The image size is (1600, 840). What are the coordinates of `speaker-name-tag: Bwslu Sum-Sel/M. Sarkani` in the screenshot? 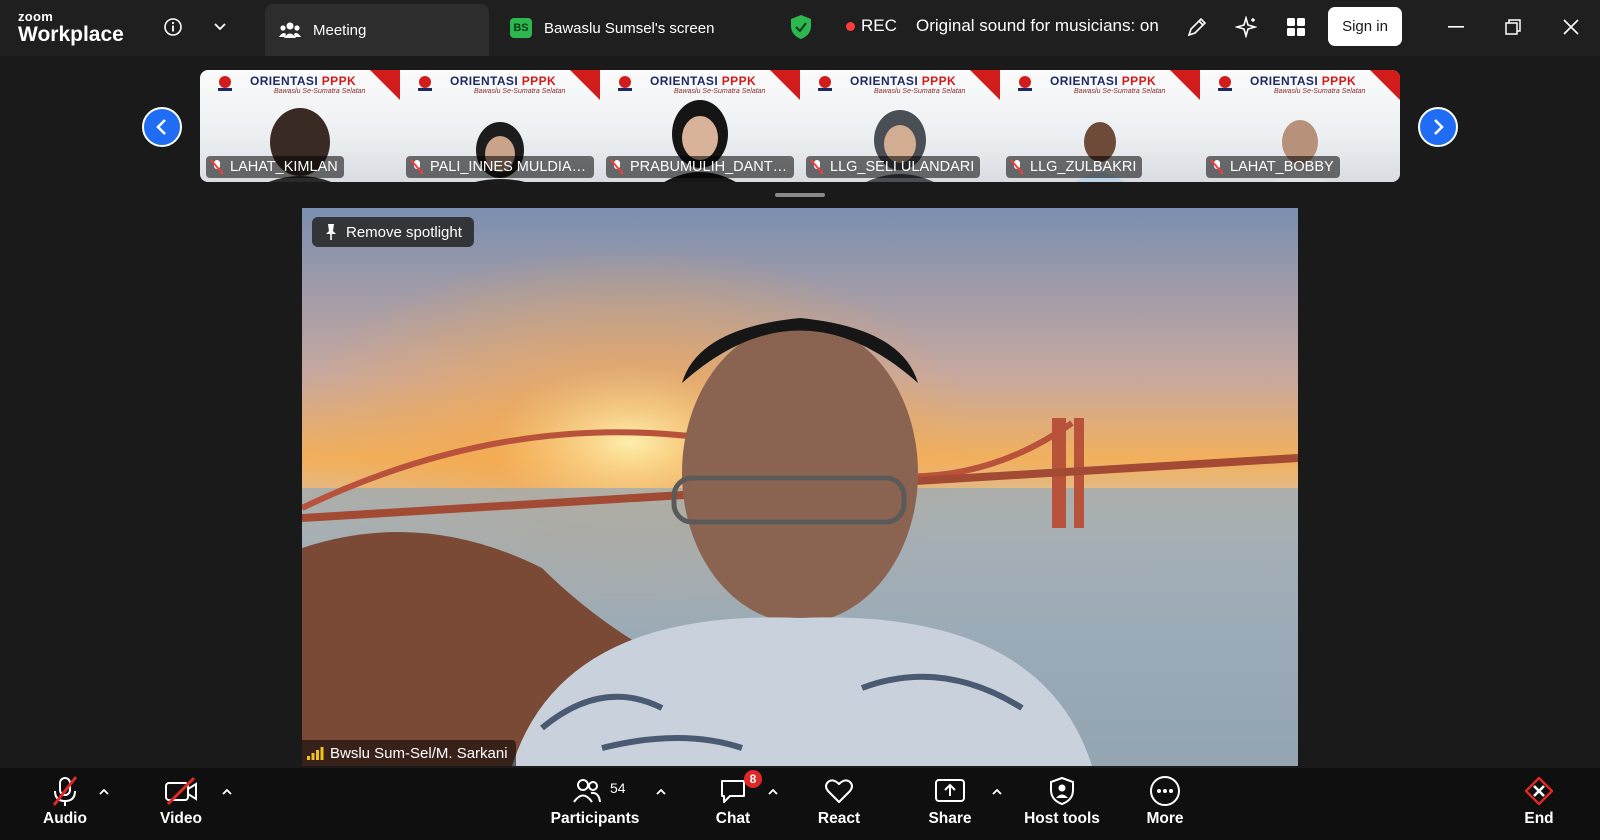 It's located at (409, 753).